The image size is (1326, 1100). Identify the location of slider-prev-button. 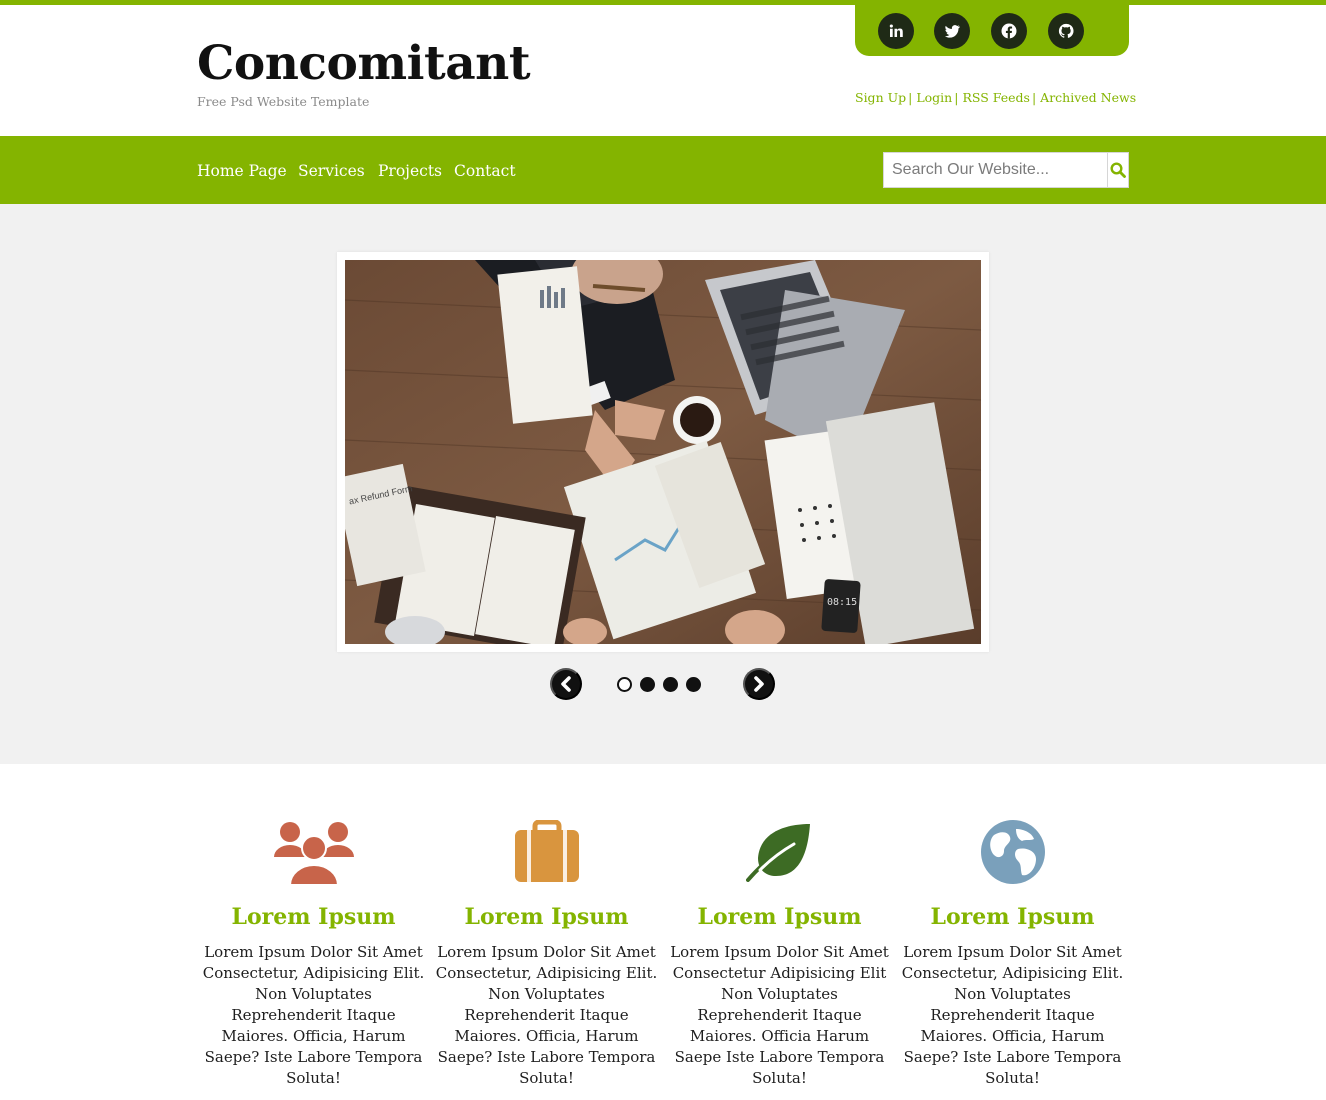
(566, 684).